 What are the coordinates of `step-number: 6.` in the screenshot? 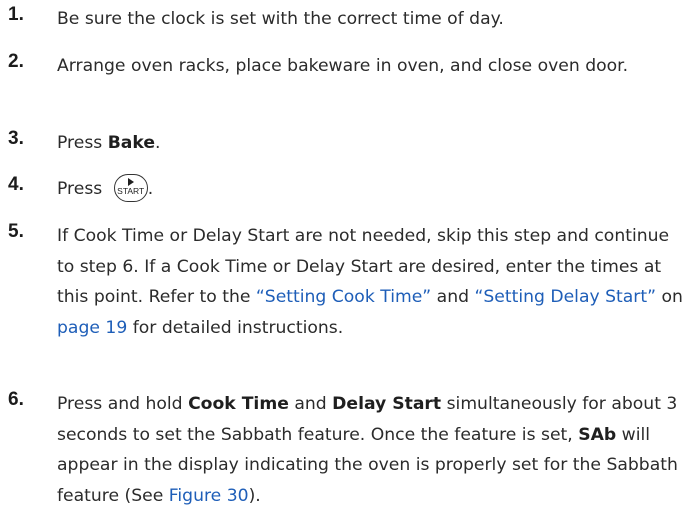 It's located at (16, 399).